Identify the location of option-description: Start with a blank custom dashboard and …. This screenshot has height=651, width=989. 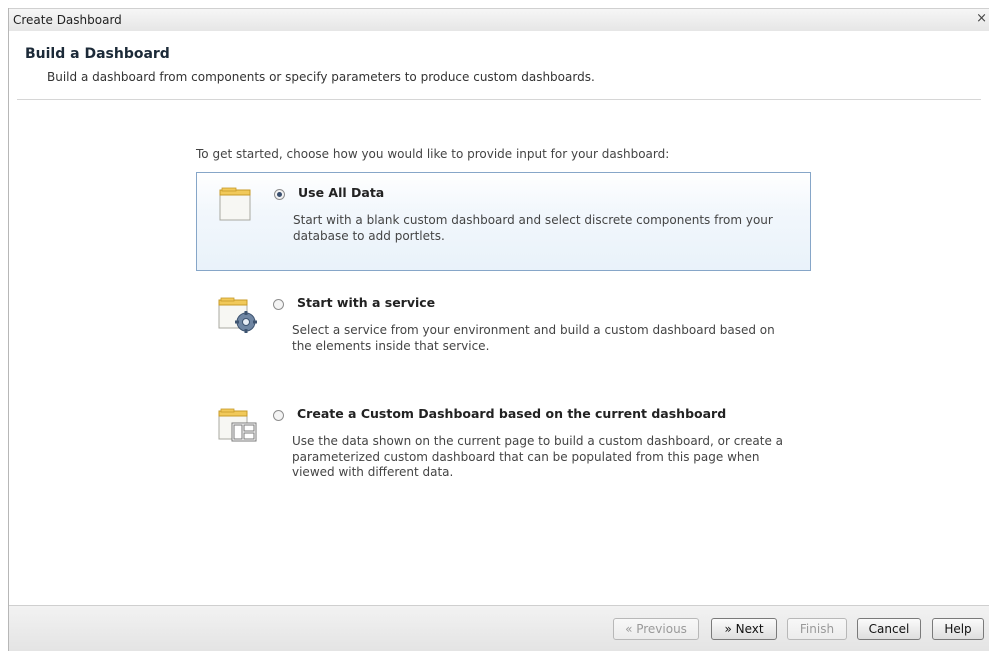
(533, 228).